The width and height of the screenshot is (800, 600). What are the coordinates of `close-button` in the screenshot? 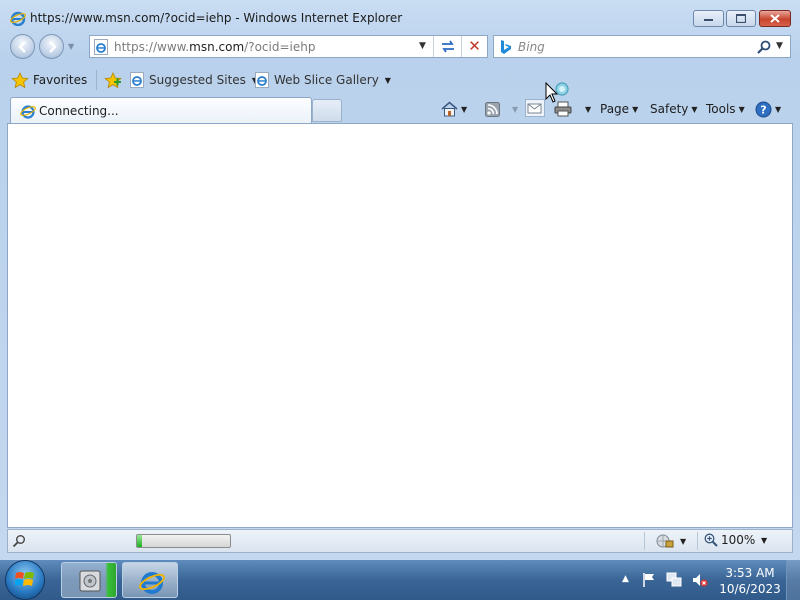 It's located at (775, 18).